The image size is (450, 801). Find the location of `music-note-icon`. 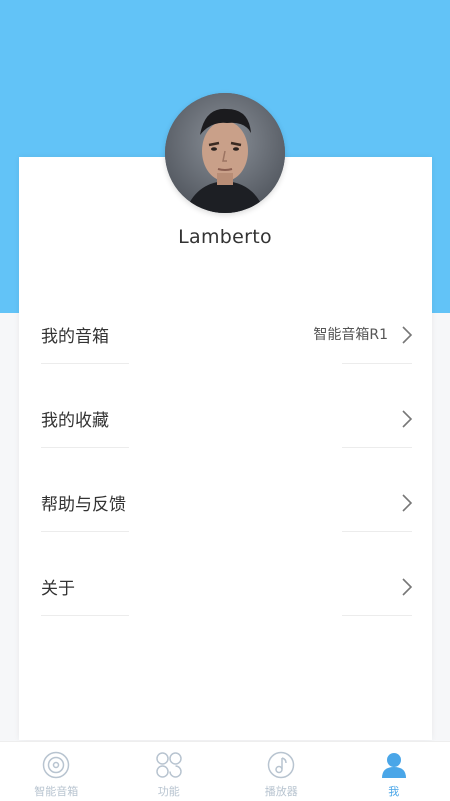

music-note-icon is located at coordinates (281, 765).